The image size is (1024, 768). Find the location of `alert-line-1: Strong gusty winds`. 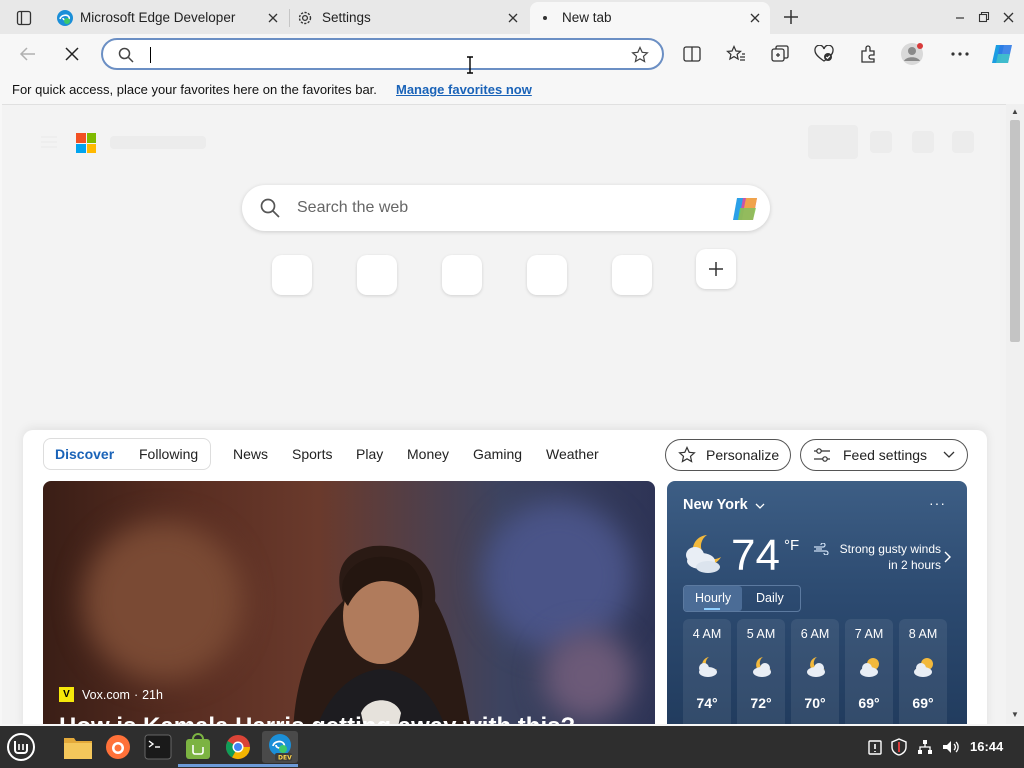

alert-line-1: Strong gusty winds is located at coordinates (890, 549).